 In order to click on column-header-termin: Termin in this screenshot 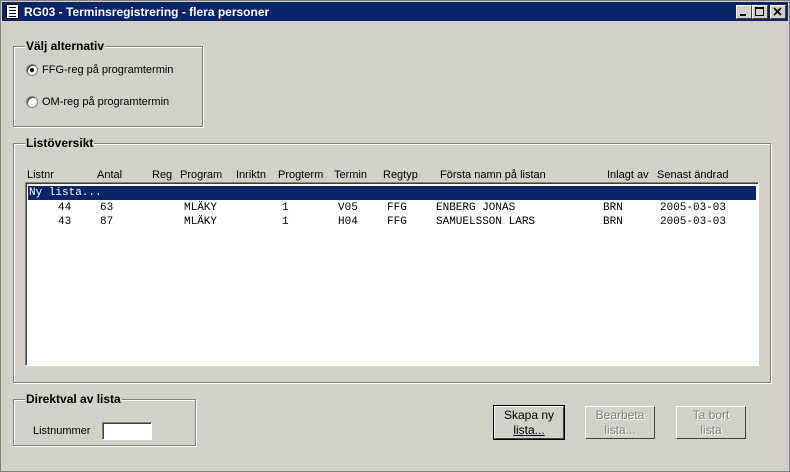, I will do `click(350, 175)`.